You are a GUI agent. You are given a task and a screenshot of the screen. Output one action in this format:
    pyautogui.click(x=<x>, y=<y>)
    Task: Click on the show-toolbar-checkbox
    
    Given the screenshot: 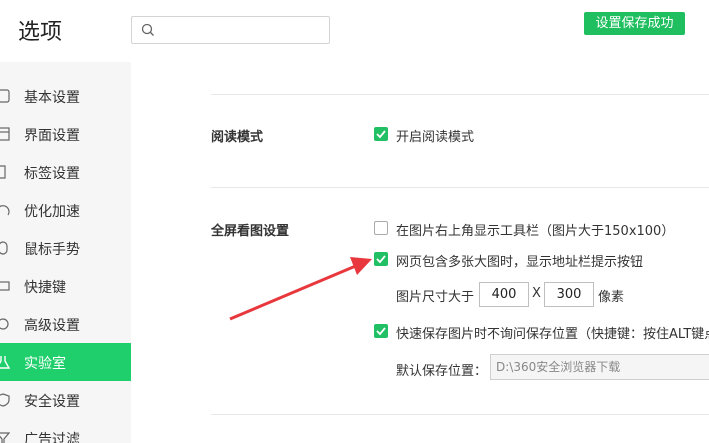 What is the action you would take?
    pyautogui.click(x=381, y=228)
    